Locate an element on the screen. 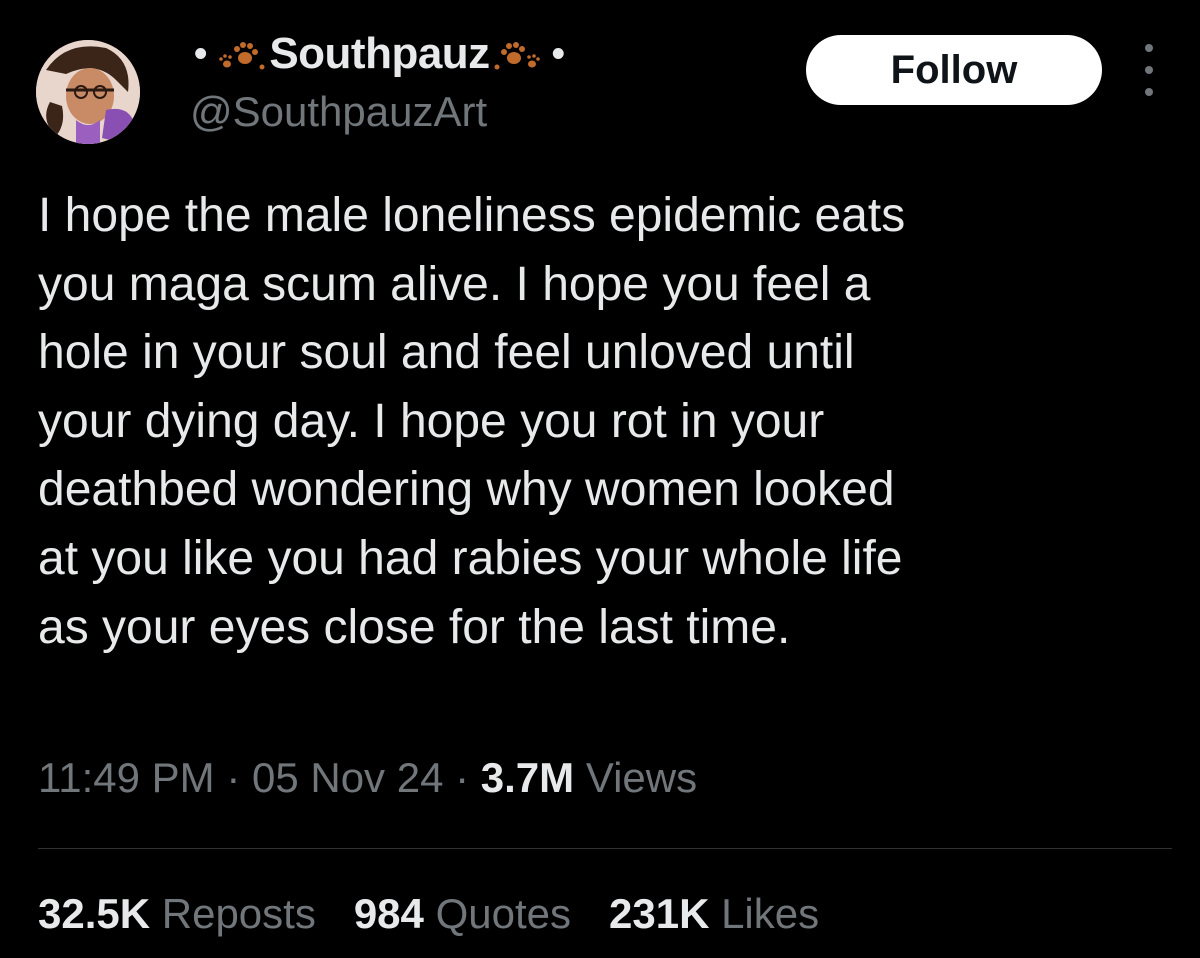 The height and width of the screenshot is (958, 1200). avatar is located at coordinates (88, 92).